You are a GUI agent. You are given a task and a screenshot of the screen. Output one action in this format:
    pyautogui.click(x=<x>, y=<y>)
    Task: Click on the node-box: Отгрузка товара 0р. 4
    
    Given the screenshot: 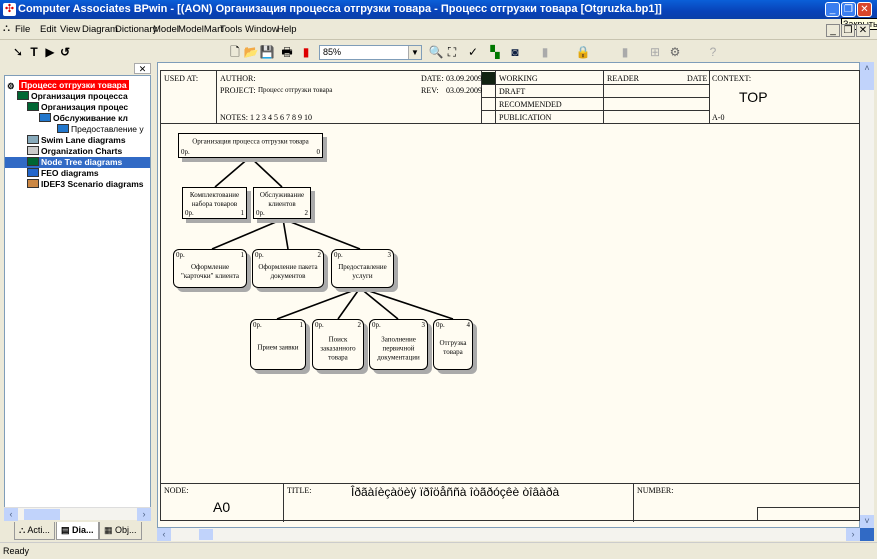 What is the action you would take?
    pyautogui.click(x=453, y=344)
    